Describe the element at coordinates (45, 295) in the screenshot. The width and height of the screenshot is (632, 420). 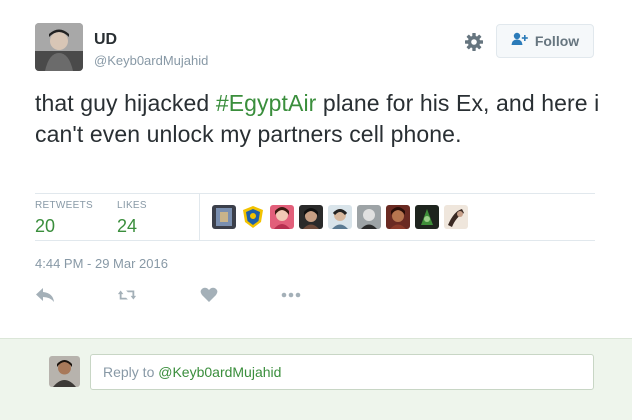
I see `reply-icon` at that location.